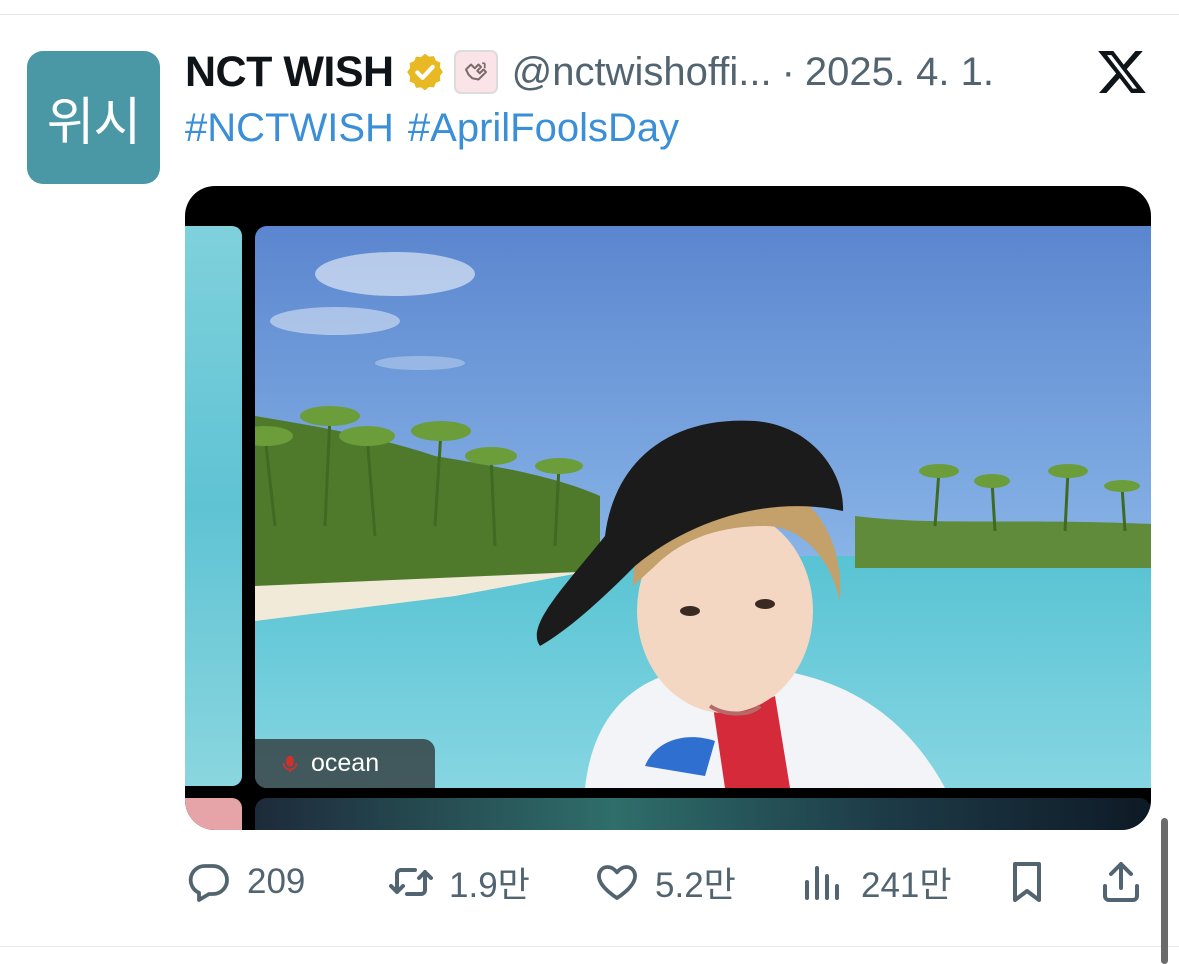  Describe the element at coordinates (695, 885) in the screenshot. I see `like-count: 5.2만` at that location.